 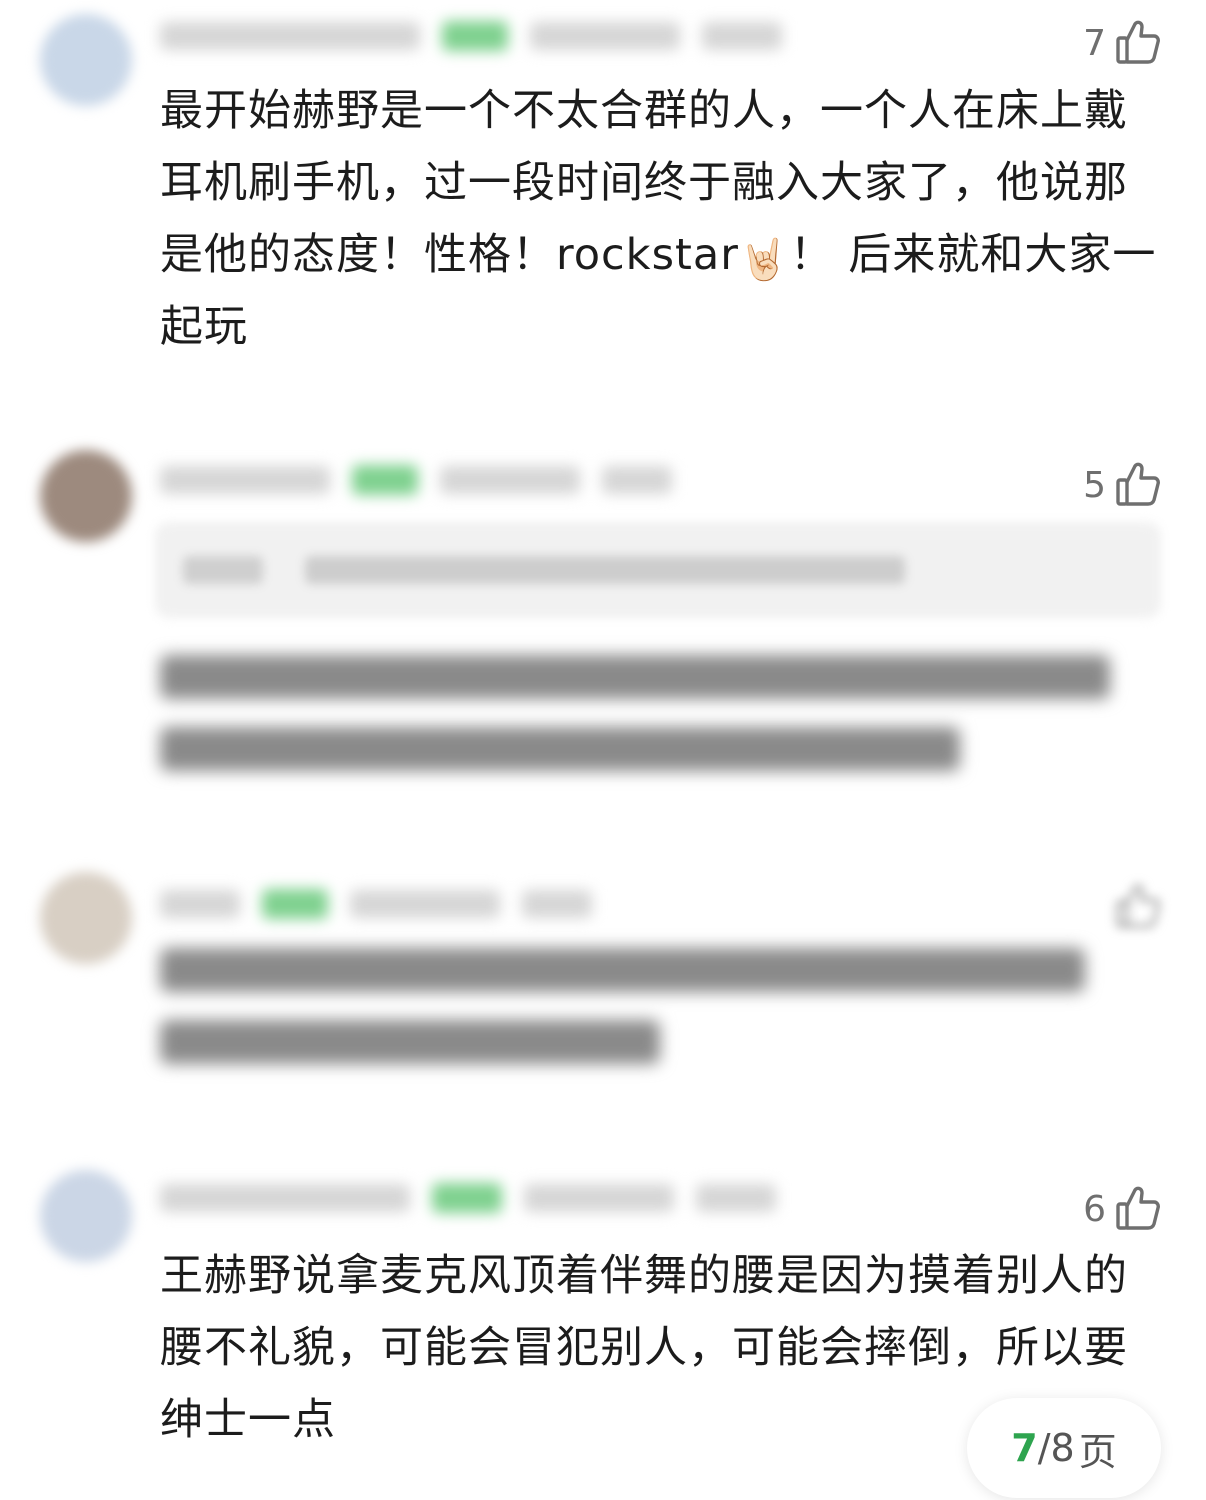 What do you see at coordinates (658, 570) in the screenshot?
I see `quoted-reply-blurred` at bounding box center [658, 570].